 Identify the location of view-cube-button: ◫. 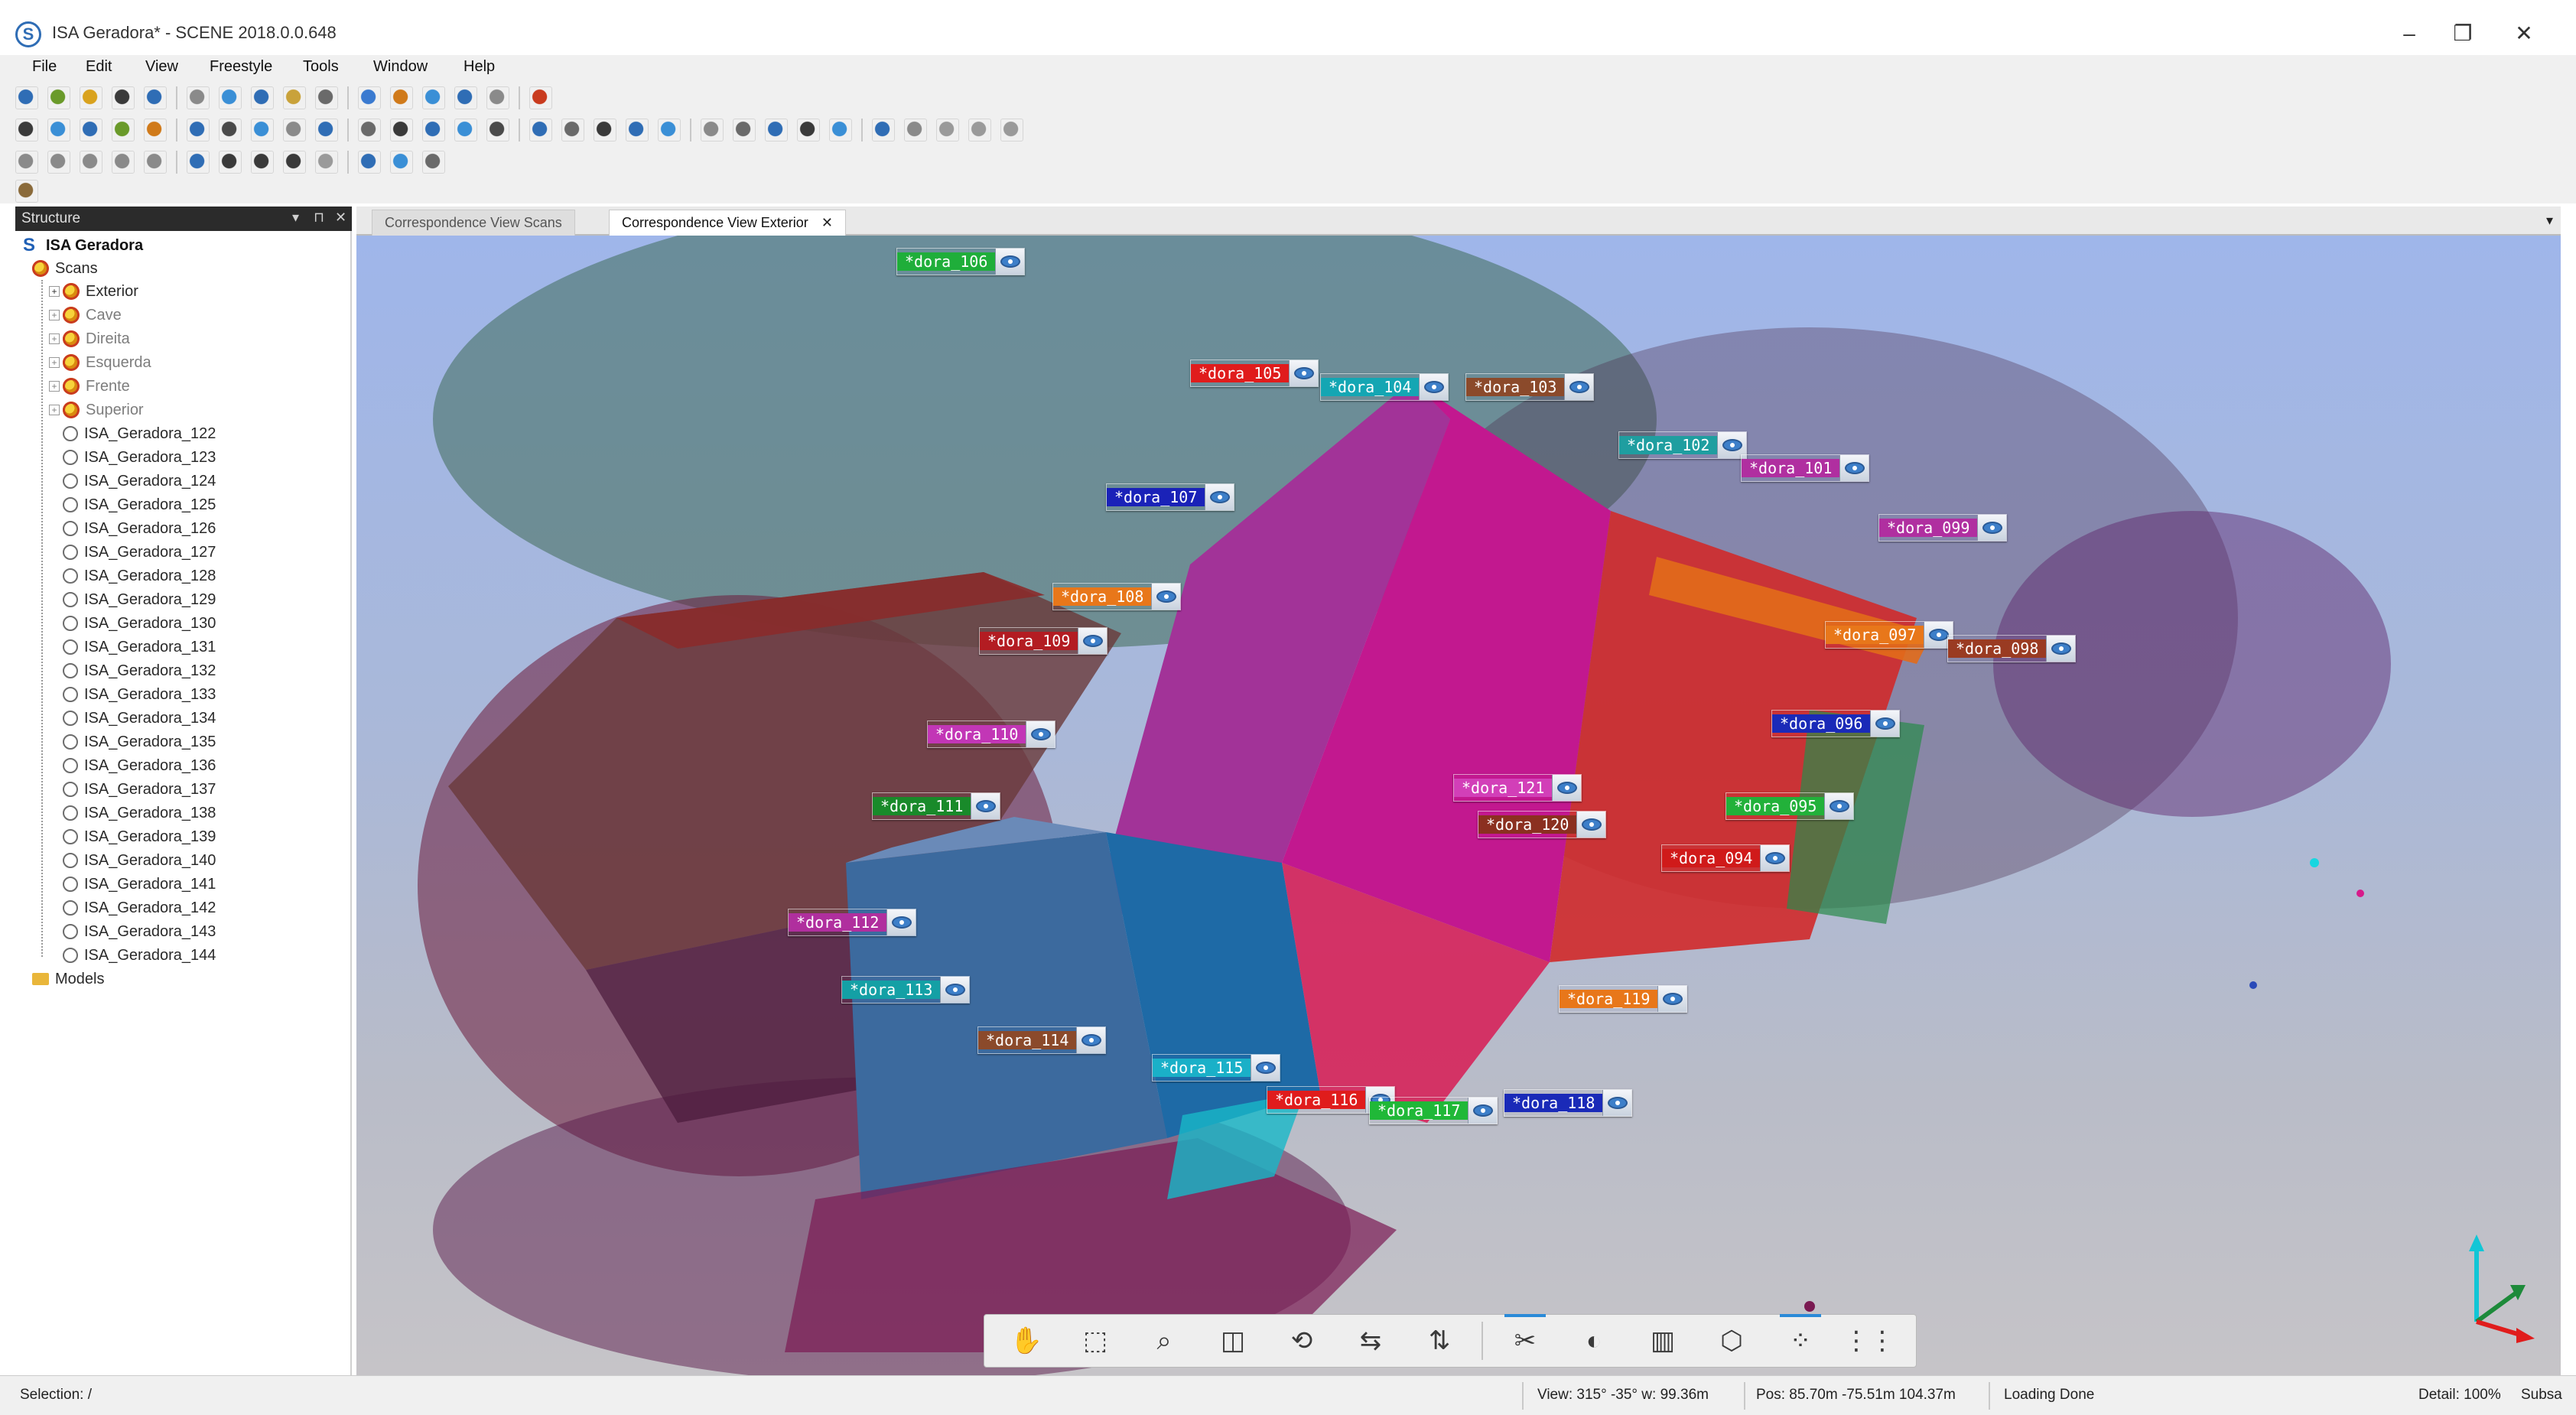
(1233, 1340).